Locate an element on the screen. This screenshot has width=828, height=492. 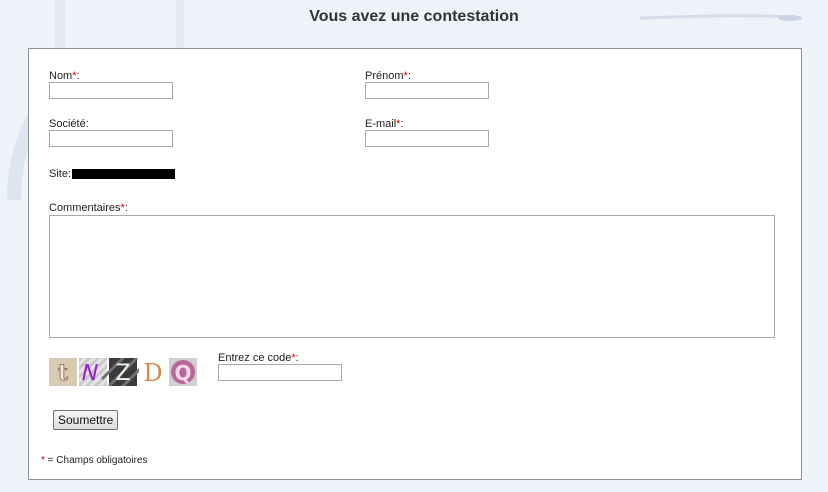
captcha-image: t N Z D Q is located at coordinates (123, 372).